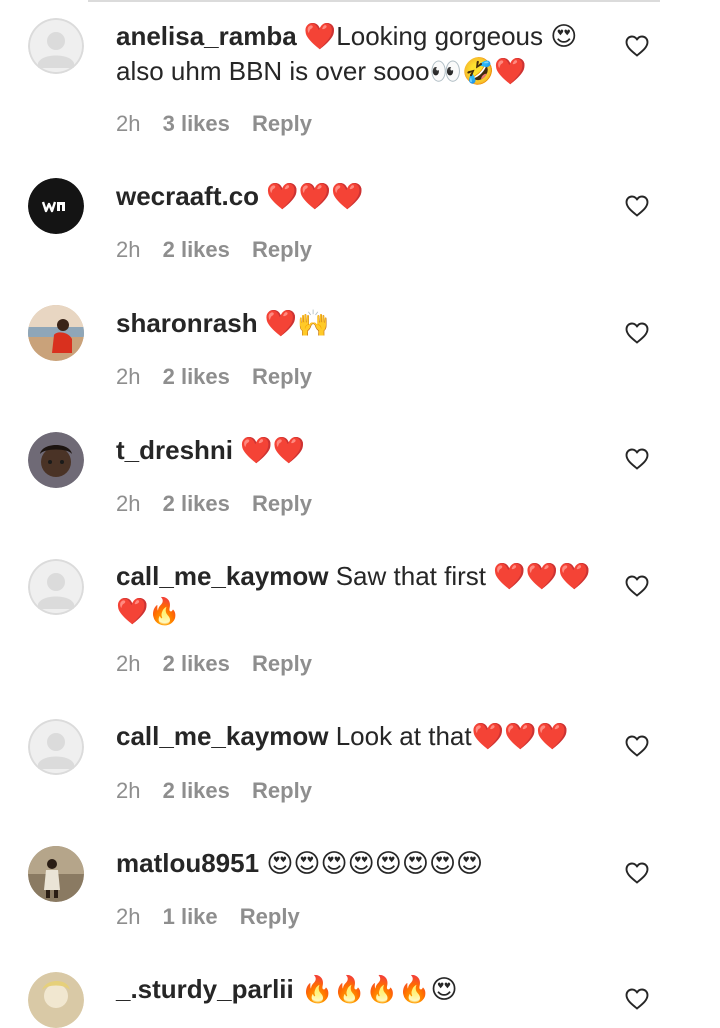 Image resolution: width=720 pixels, height=1028 pixels. What do you see at coordinates (174, 450) in the screenshot?
I see `comment-username: t_dreshni` at bounding box center [174, 450].